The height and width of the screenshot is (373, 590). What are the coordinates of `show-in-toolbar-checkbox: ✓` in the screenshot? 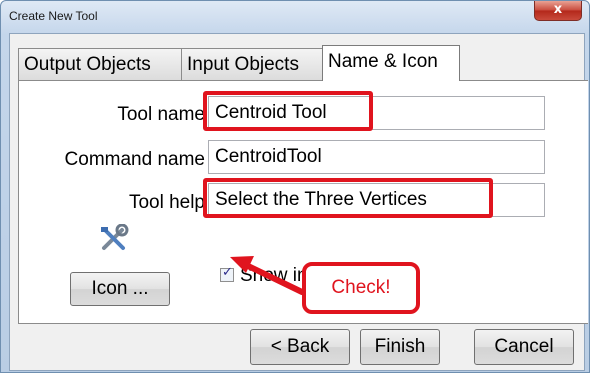 It's located at (227, 273).